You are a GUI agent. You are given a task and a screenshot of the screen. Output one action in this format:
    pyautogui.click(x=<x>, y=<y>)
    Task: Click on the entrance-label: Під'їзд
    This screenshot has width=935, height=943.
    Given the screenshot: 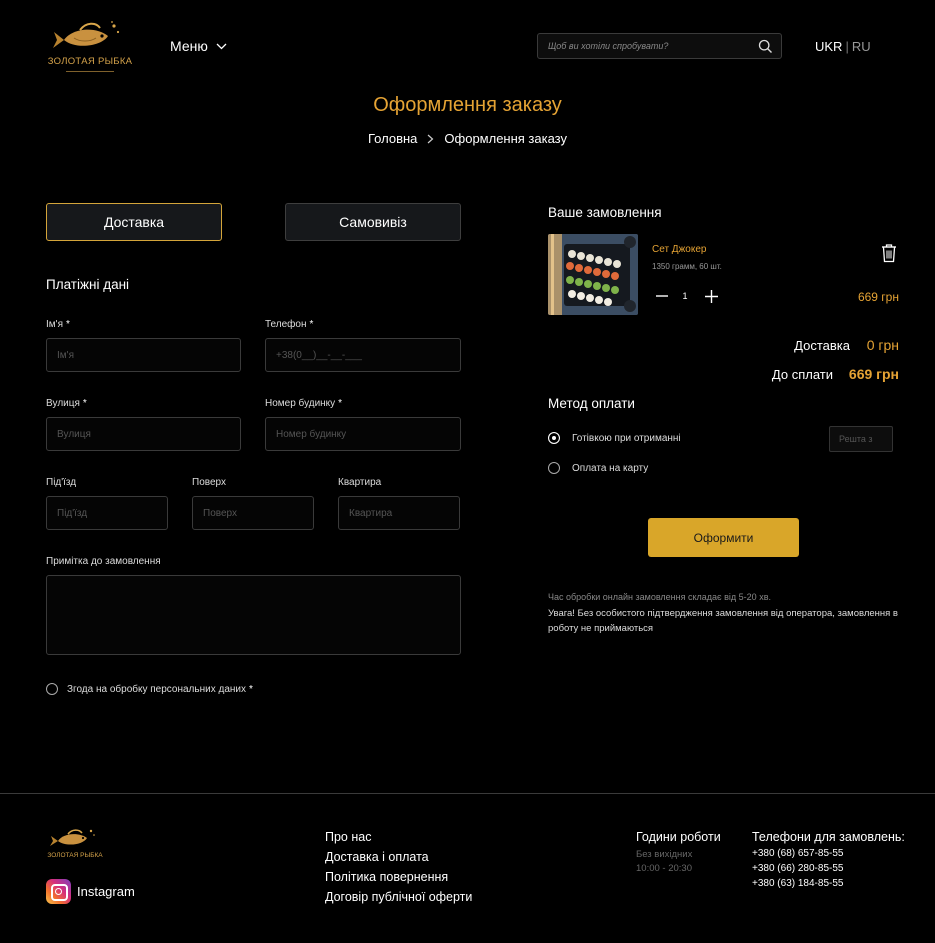 What is the action you would take?
    pyautogui.click(x=61, y=482)
    